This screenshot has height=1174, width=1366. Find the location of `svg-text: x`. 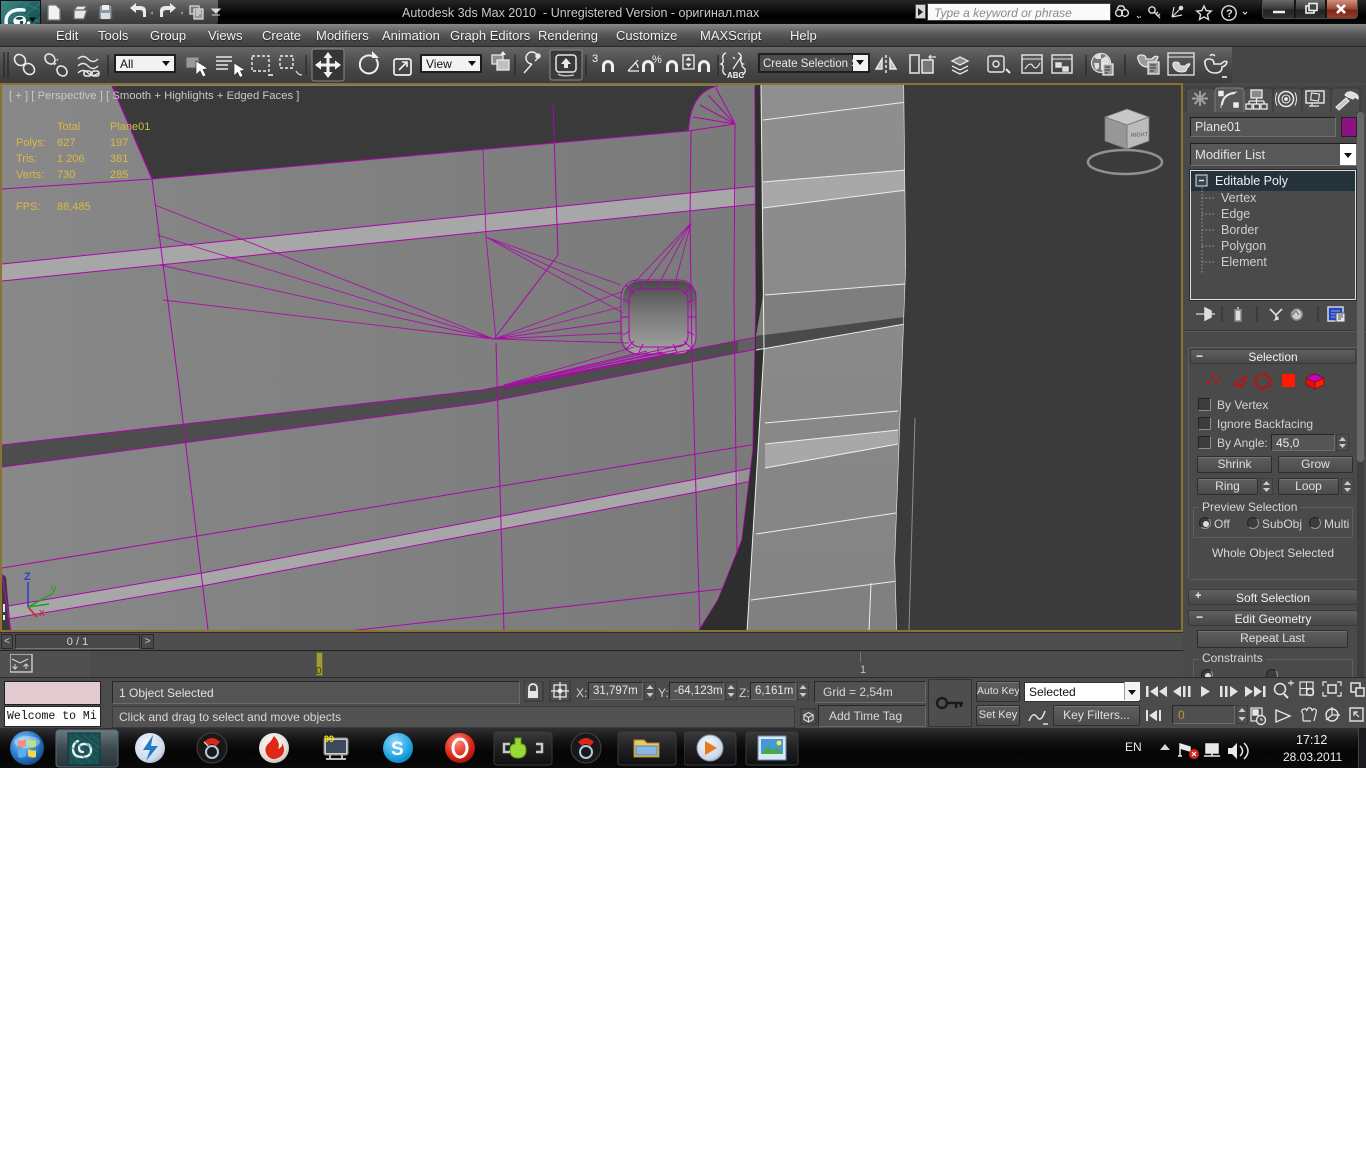

svg-text: x is located at coordinates (42, 613).